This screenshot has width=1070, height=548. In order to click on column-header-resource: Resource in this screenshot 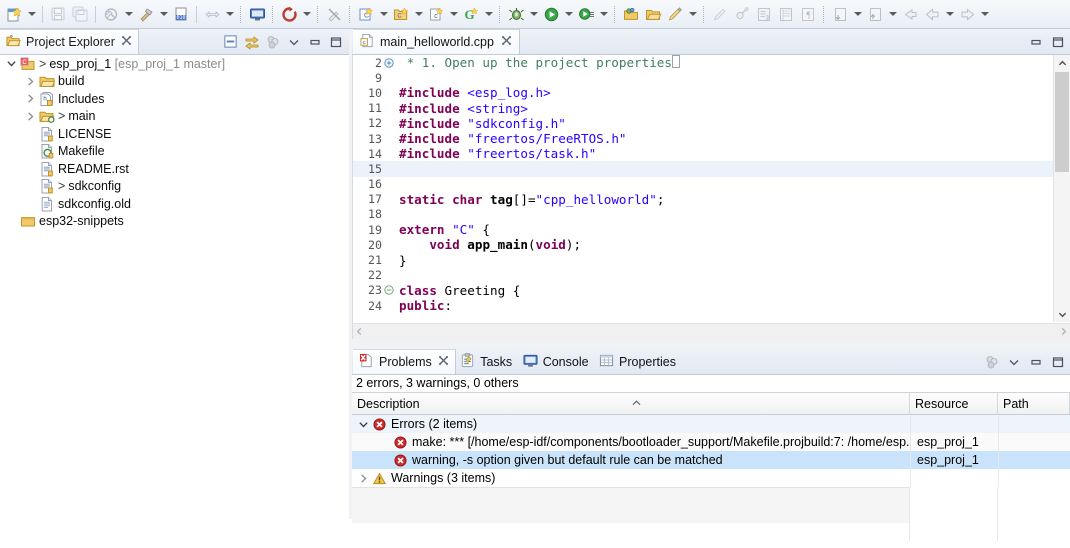, I will do `click(954, 403)`.